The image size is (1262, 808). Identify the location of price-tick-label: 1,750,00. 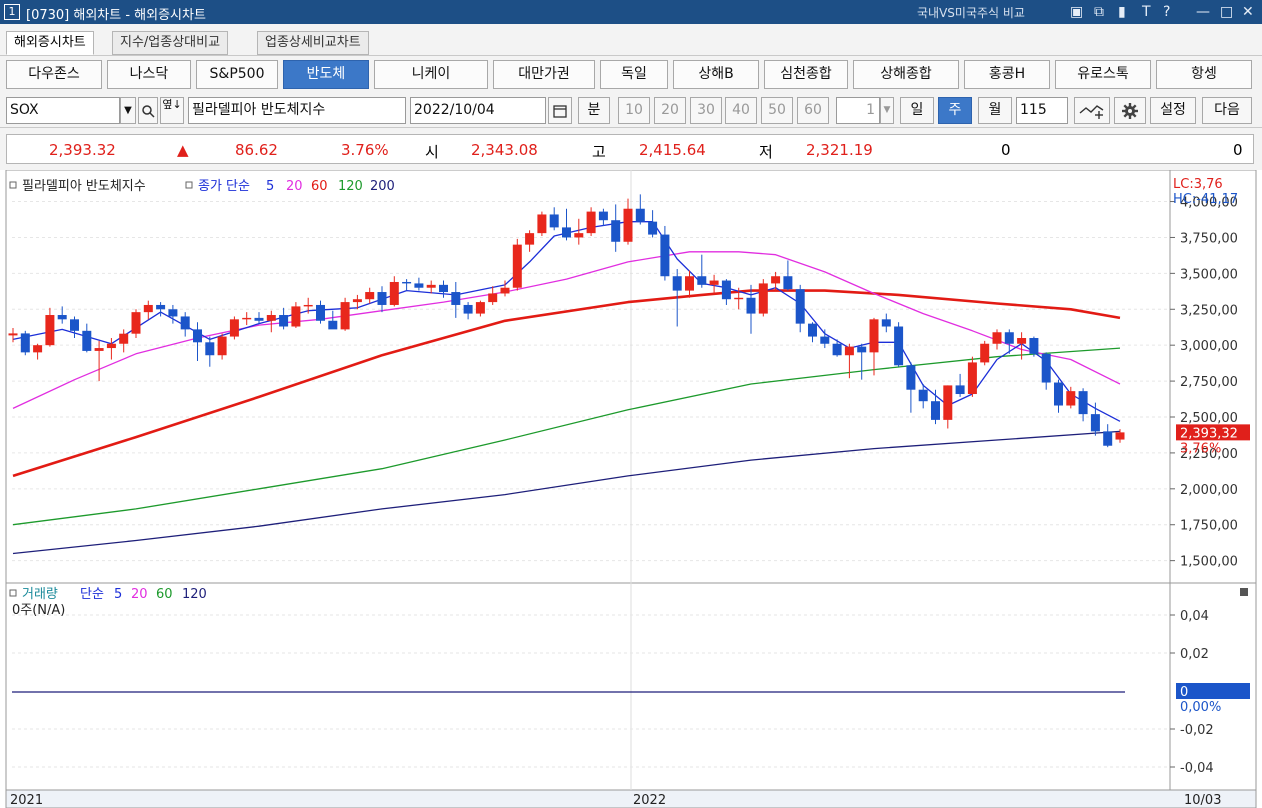
(1209, 526).